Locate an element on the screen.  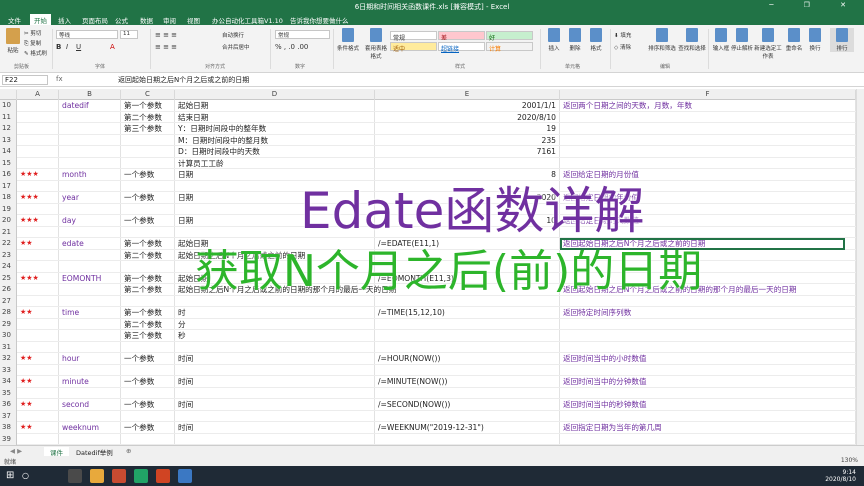
row-header: 17 is located at coordinates (8, 186).